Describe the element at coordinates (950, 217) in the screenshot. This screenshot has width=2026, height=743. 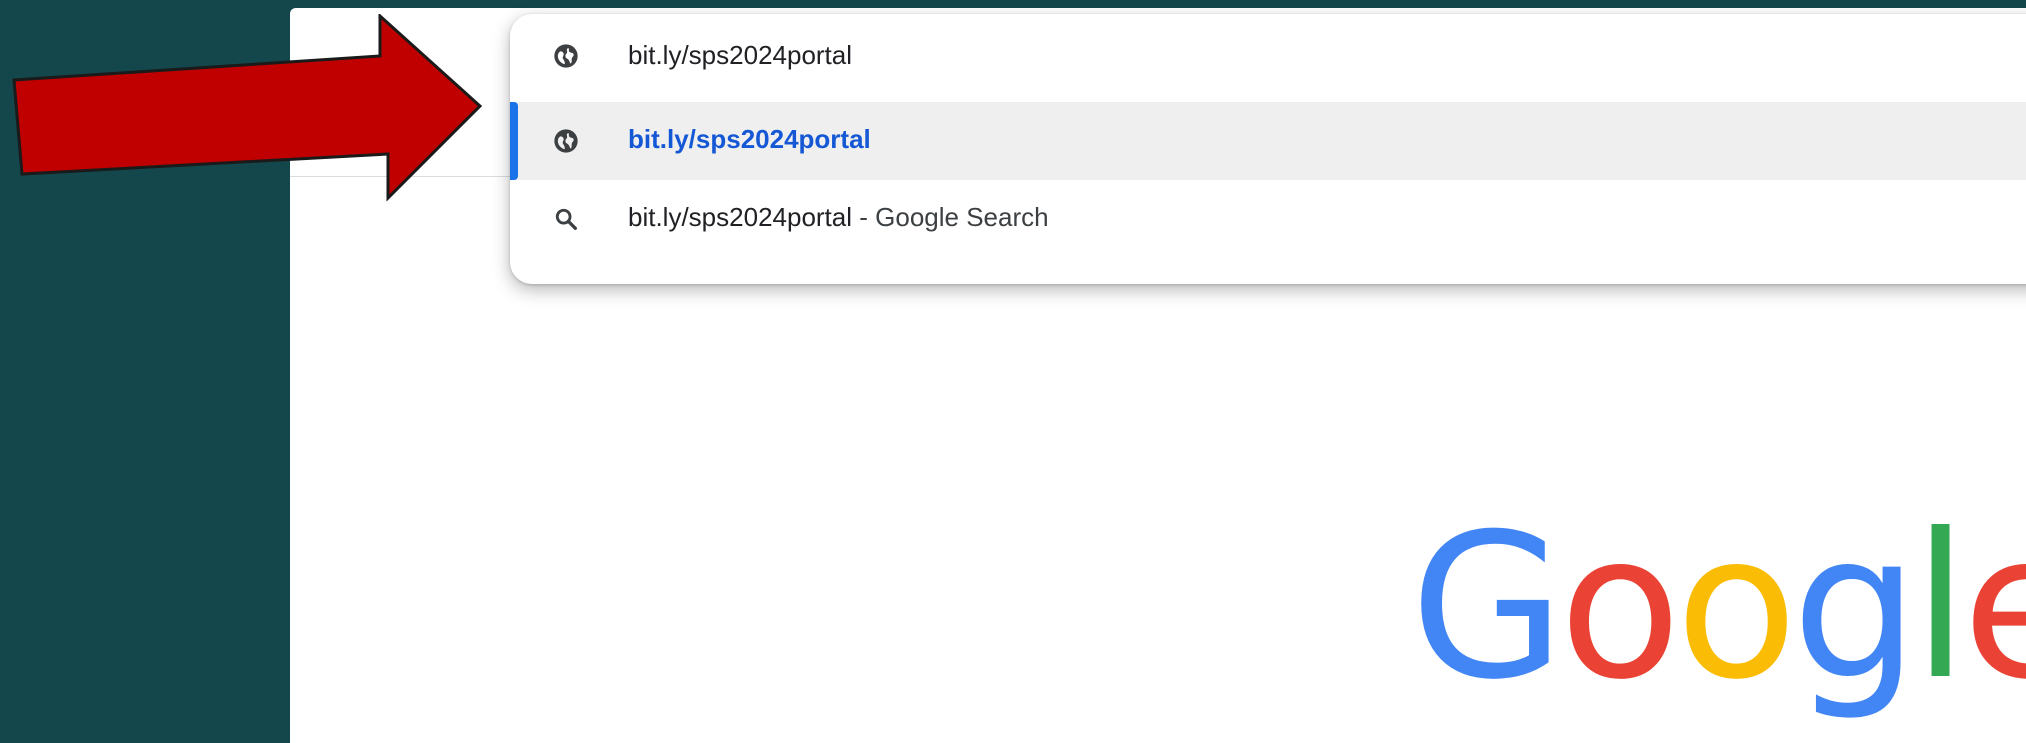
I see `search-suffix: - Google Search` at that location.